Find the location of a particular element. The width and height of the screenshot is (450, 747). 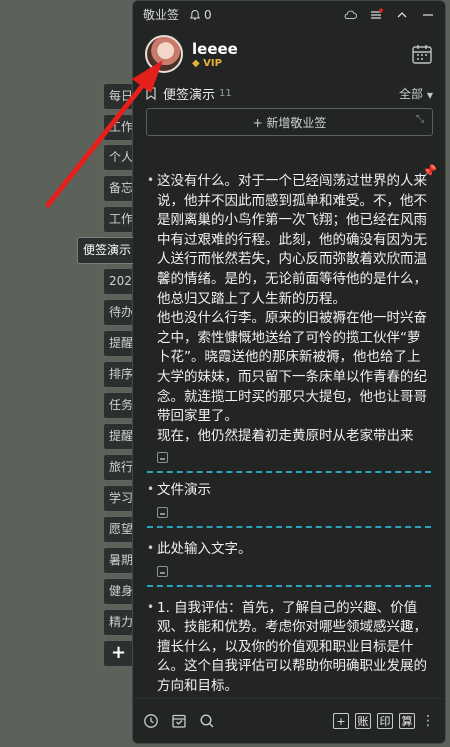

note-text: 此处输入文字。 is located at coordinates (288, 549).